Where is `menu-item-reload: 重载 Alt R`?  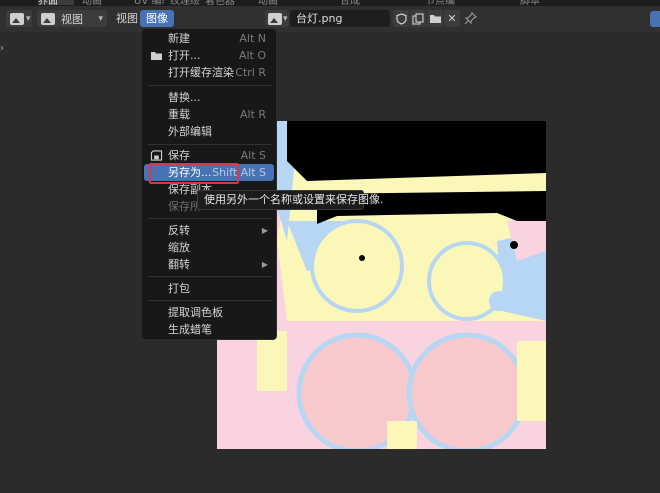
menu-item-reload: 重载 Alt R is located at coordinates (209, 114).